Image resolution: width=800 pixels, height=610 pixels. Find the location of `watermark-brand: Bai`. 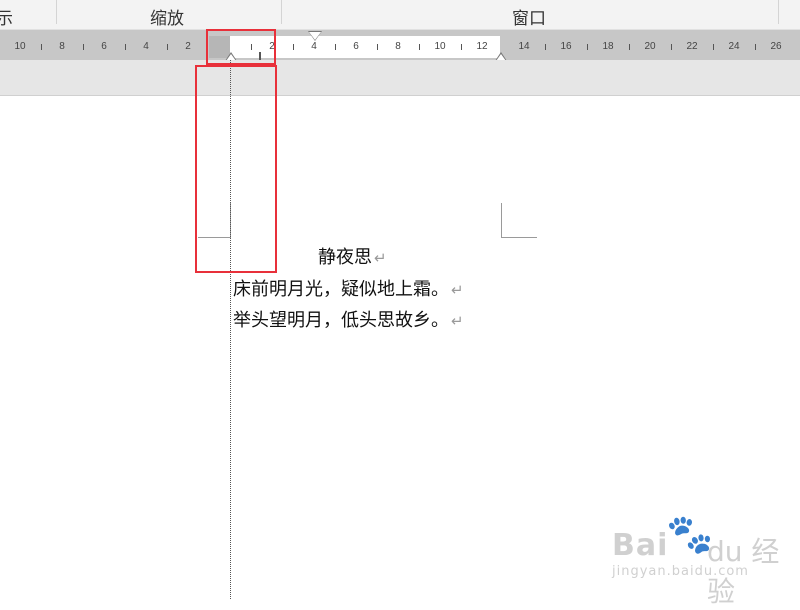

watermark-brand: Bai is located at coordinates (640, 545).